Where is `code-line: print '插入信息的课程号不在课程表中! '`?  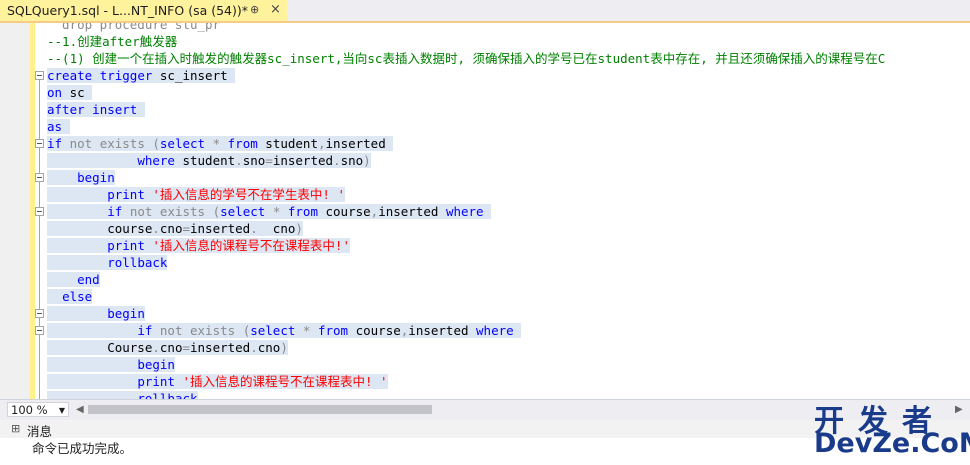 code-line: print '插入信息的课程号不在课程表中! ' is located at coordinates (217, 381).